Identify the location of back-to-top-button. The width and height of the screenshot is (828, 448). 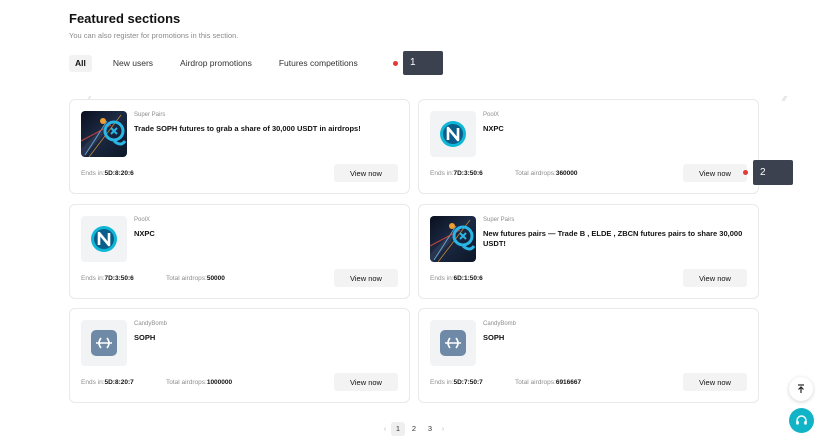
(801, 389).